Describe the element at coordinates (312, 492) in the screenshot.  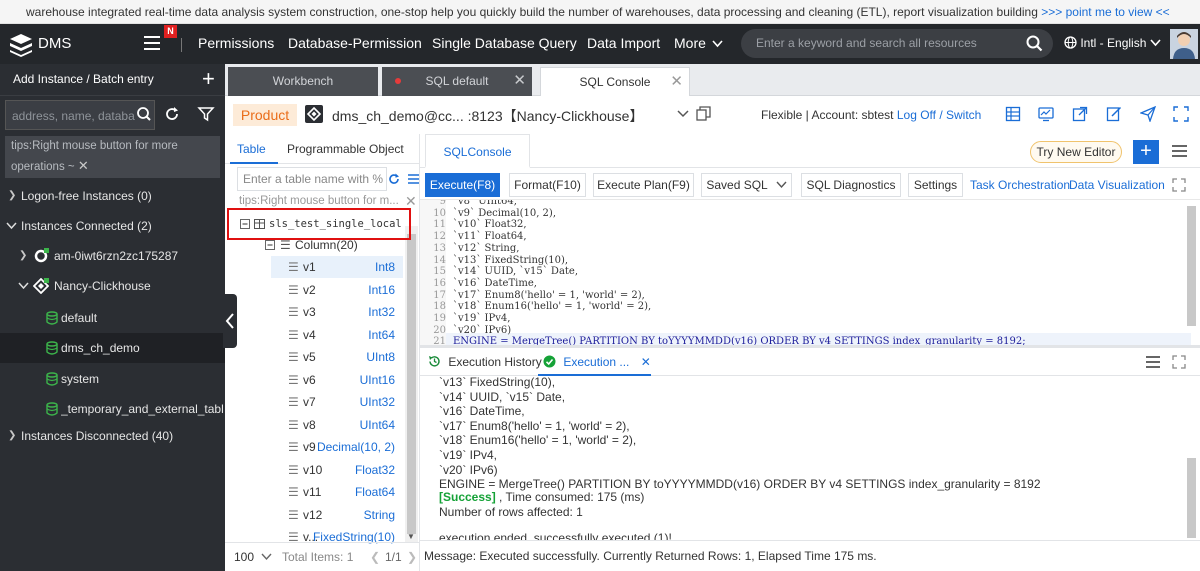
I see `column-name: v11` at that location.